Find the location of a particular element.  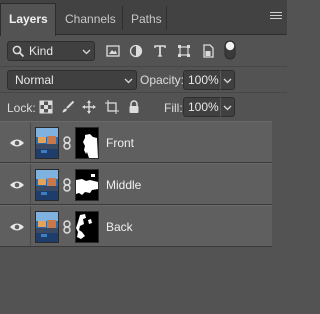

layer-row-front: Front is located at coordinates (136, 142).